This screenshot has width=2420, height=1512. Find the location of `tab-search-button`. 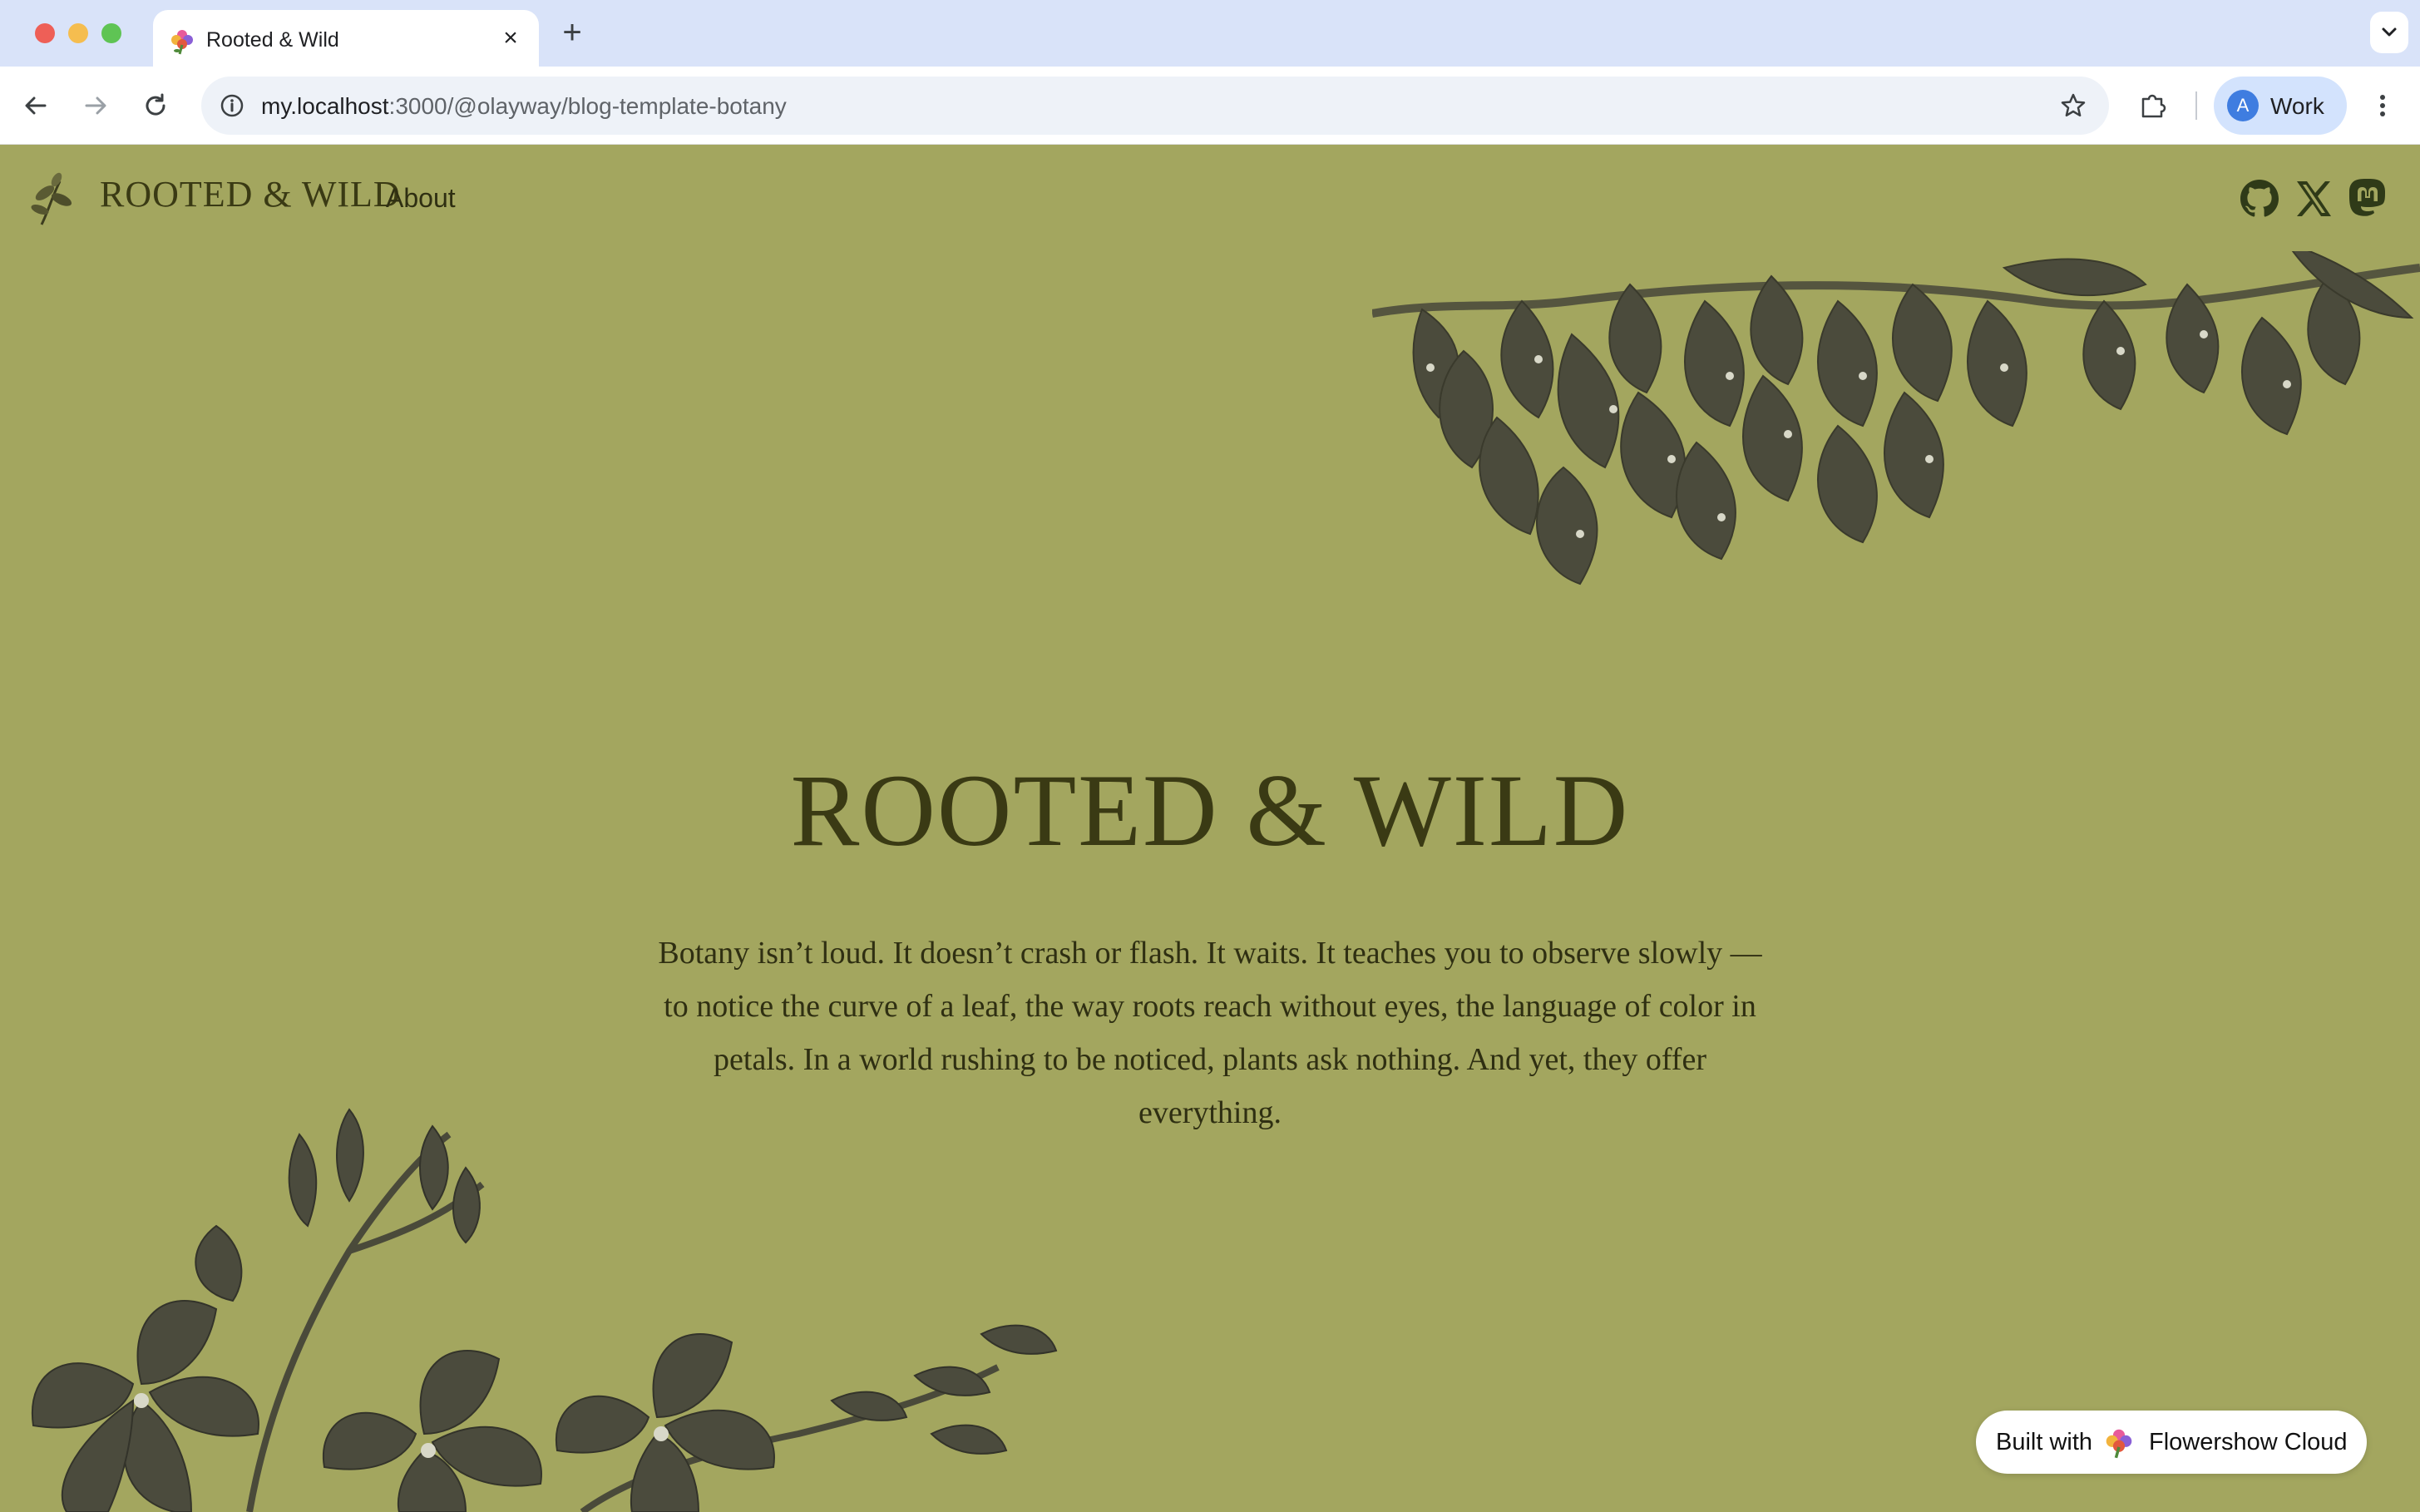

tab-search-button is located at coordinates (2389, 32).